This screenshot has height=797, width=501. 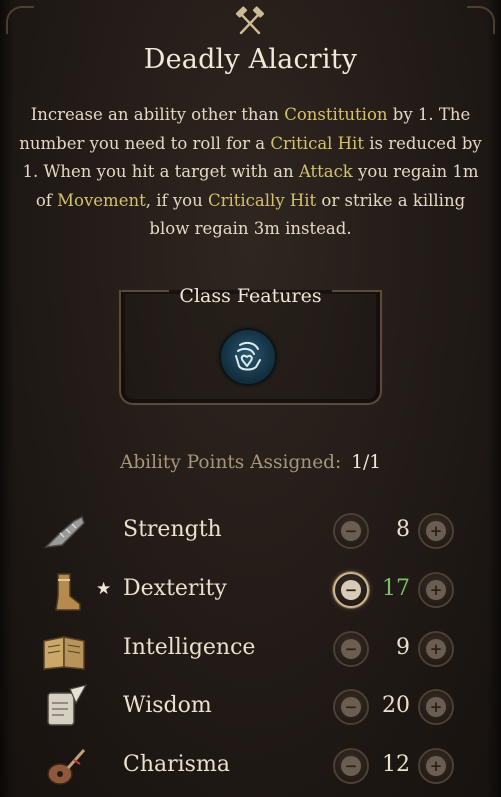 What do you see at coordinates (189, 647) in the screenshot?
I see `ability-name: Intelligence` at bounding box center [189, 647].